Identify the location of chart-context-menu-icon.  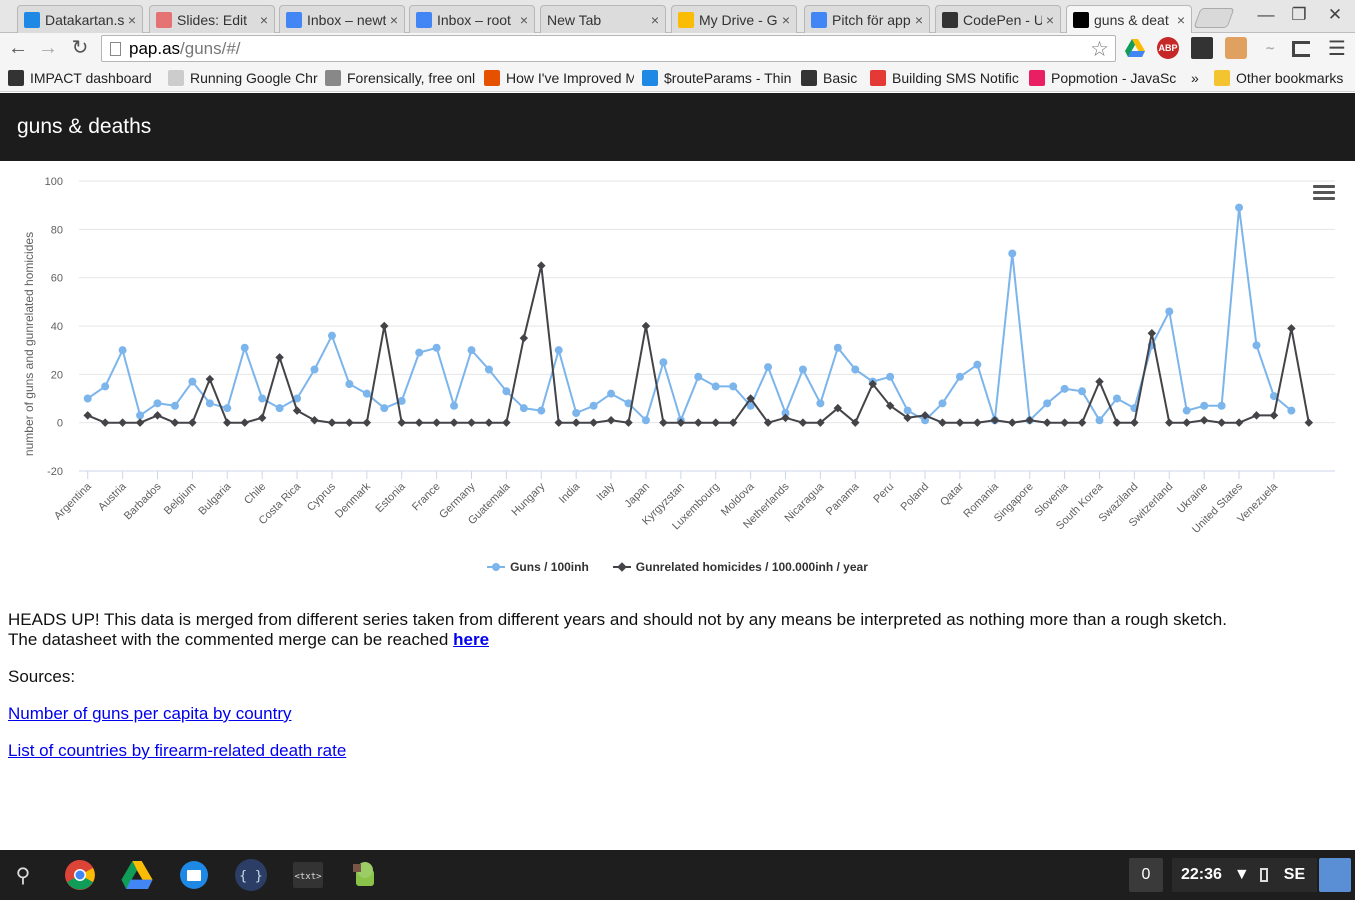
(1324, 193).